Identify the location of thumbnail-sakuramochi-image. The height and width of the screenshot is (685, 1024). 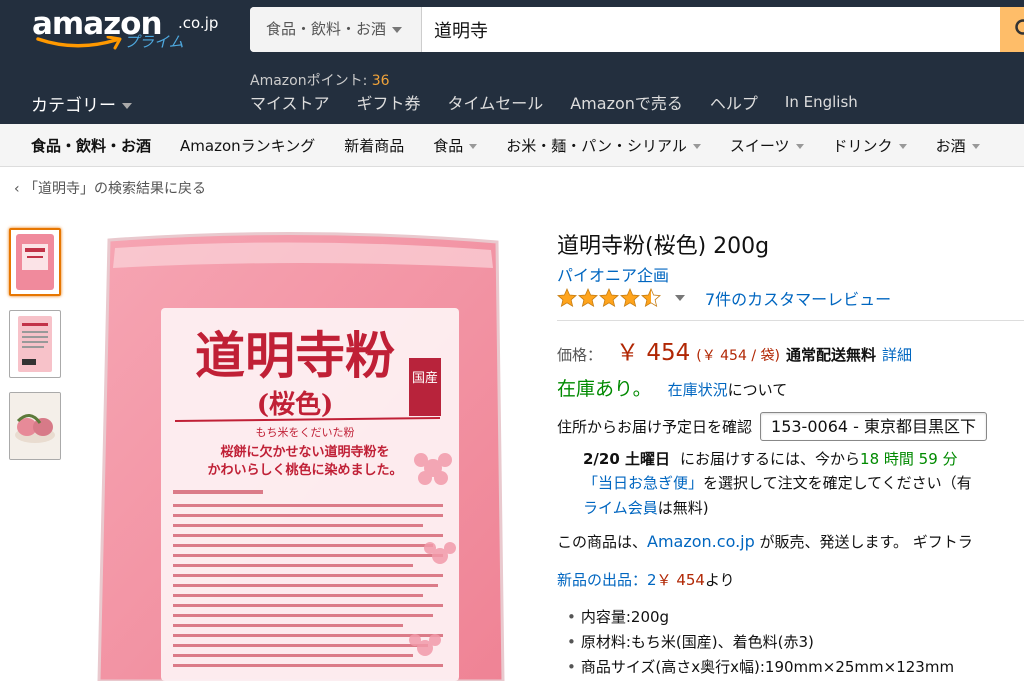
(35, 426).